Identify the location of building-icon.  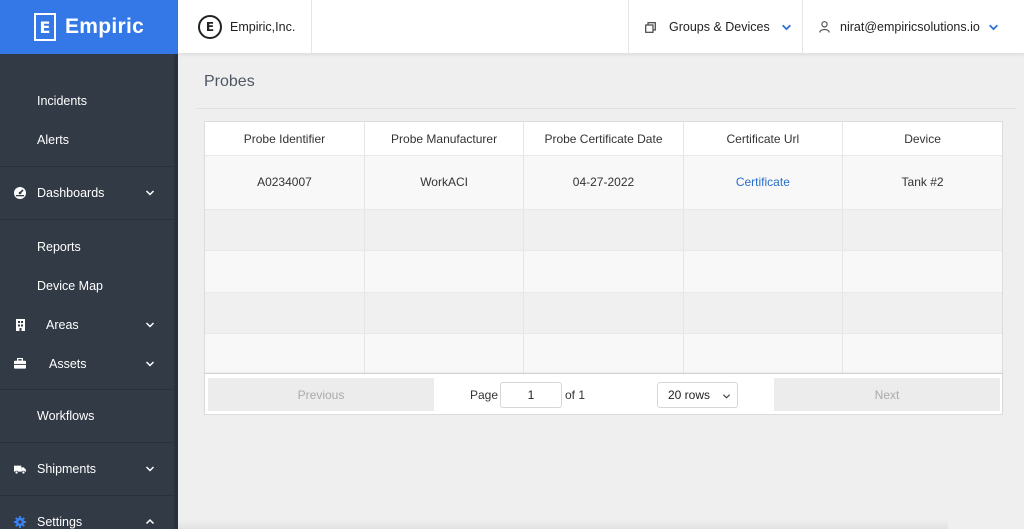
(20, 324).